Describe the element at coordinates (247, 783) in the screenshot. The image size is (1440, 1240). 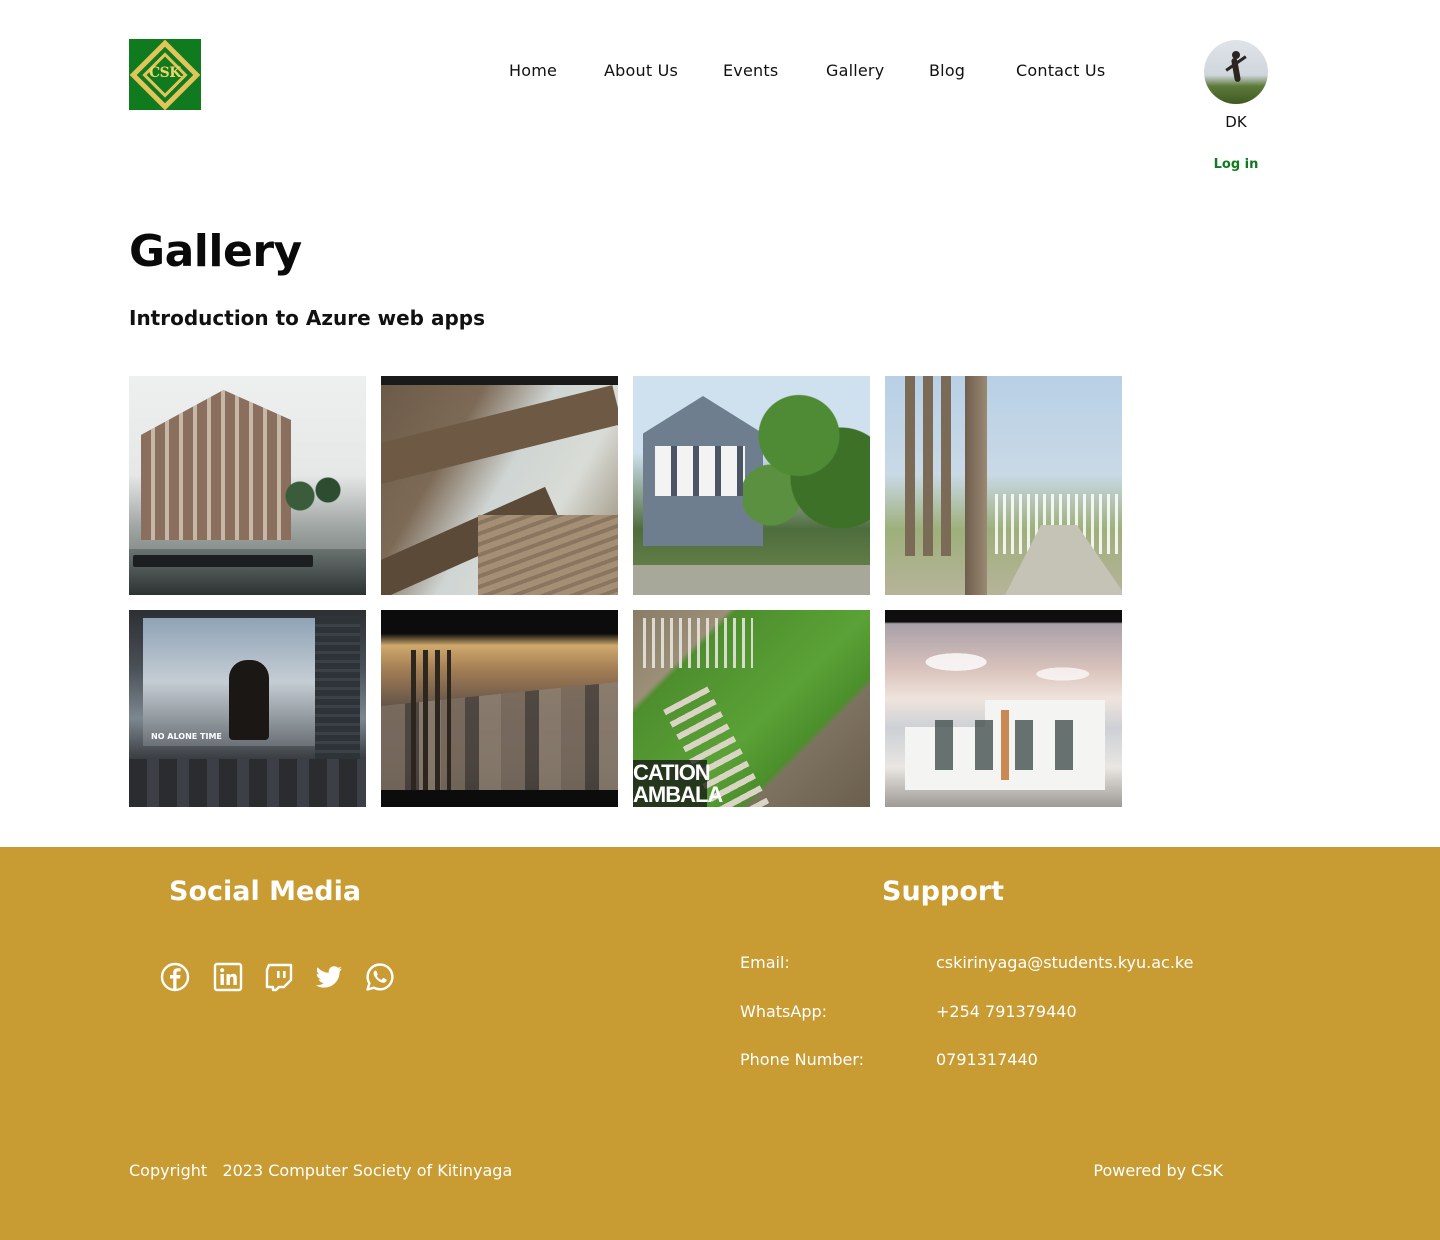
I see `photo-timeline` at that location.